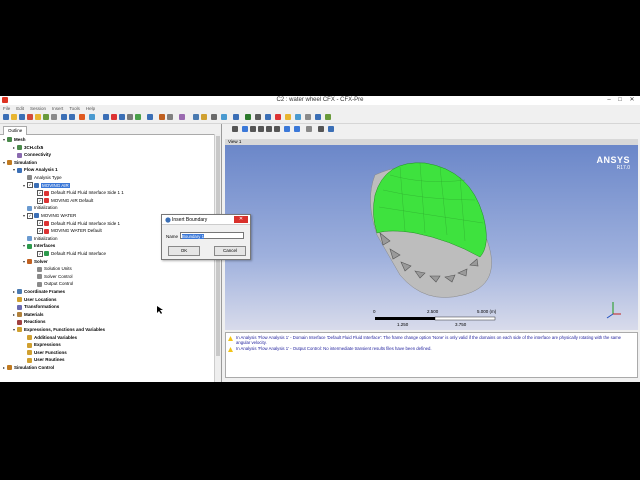 Image resolution: width=640 pixels, height=480 pixels. What do you see at coordinates (184, 251) in the screenshot?
I see `ok-button: OK` at bounding box center [184, 251].